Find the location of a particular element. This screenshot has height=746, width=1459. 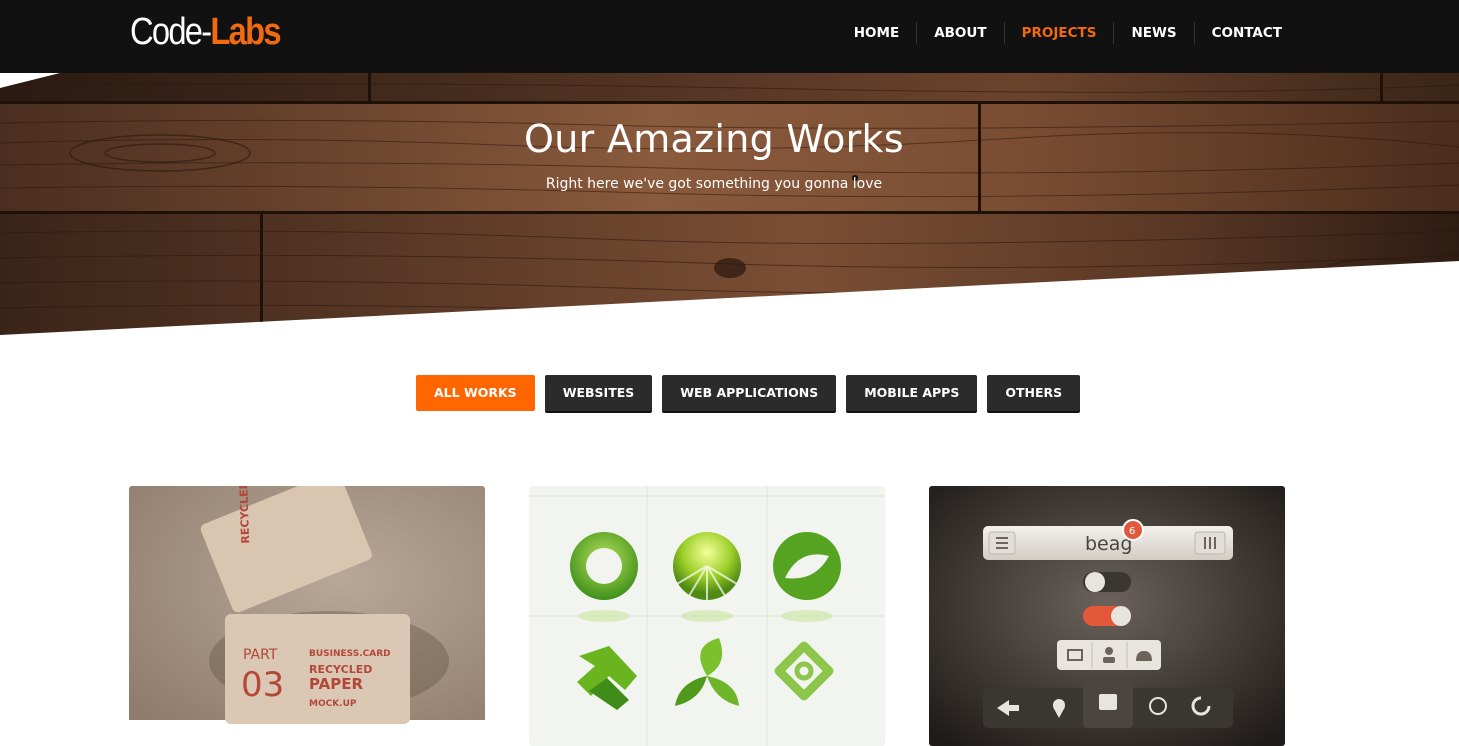

filter-others-button: OTHERS is located at coordinates (1034, 393).